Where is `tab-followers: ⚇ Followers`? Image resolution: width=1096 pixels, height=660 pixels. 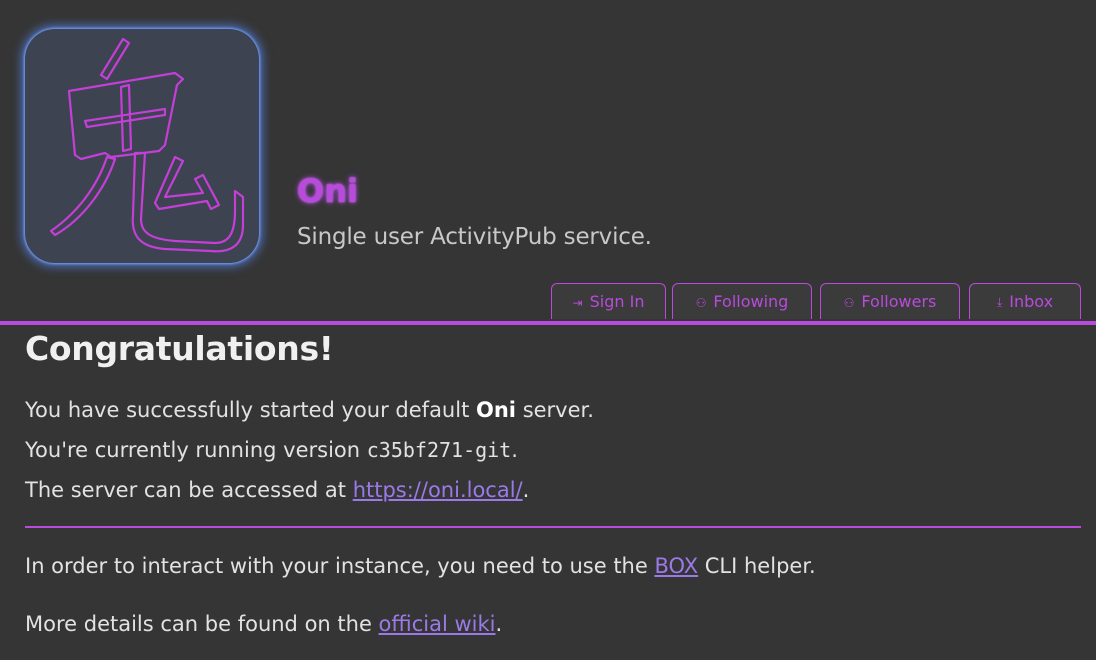 tab-followers: ⚇ Followers is located at coordinates (890, 301).